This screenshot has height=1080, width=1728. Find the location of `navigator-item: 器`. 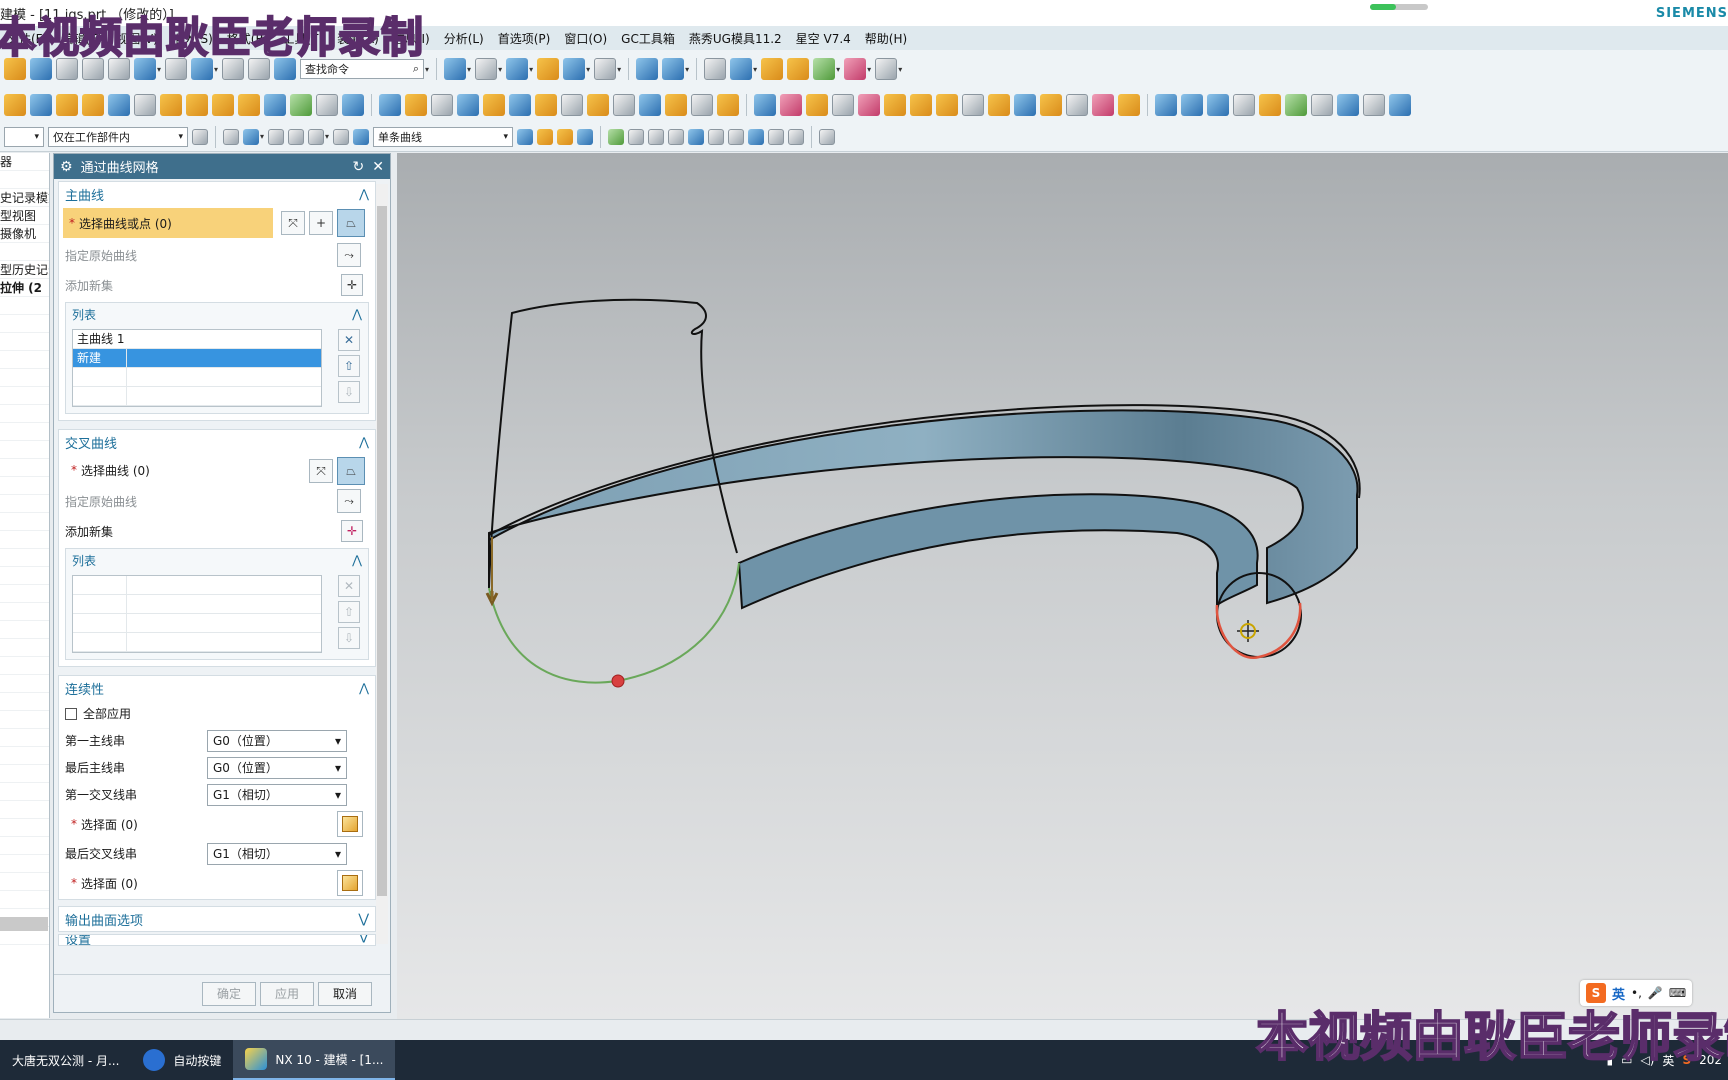

navigator-item: 器 is located at coordinates (24, 162).